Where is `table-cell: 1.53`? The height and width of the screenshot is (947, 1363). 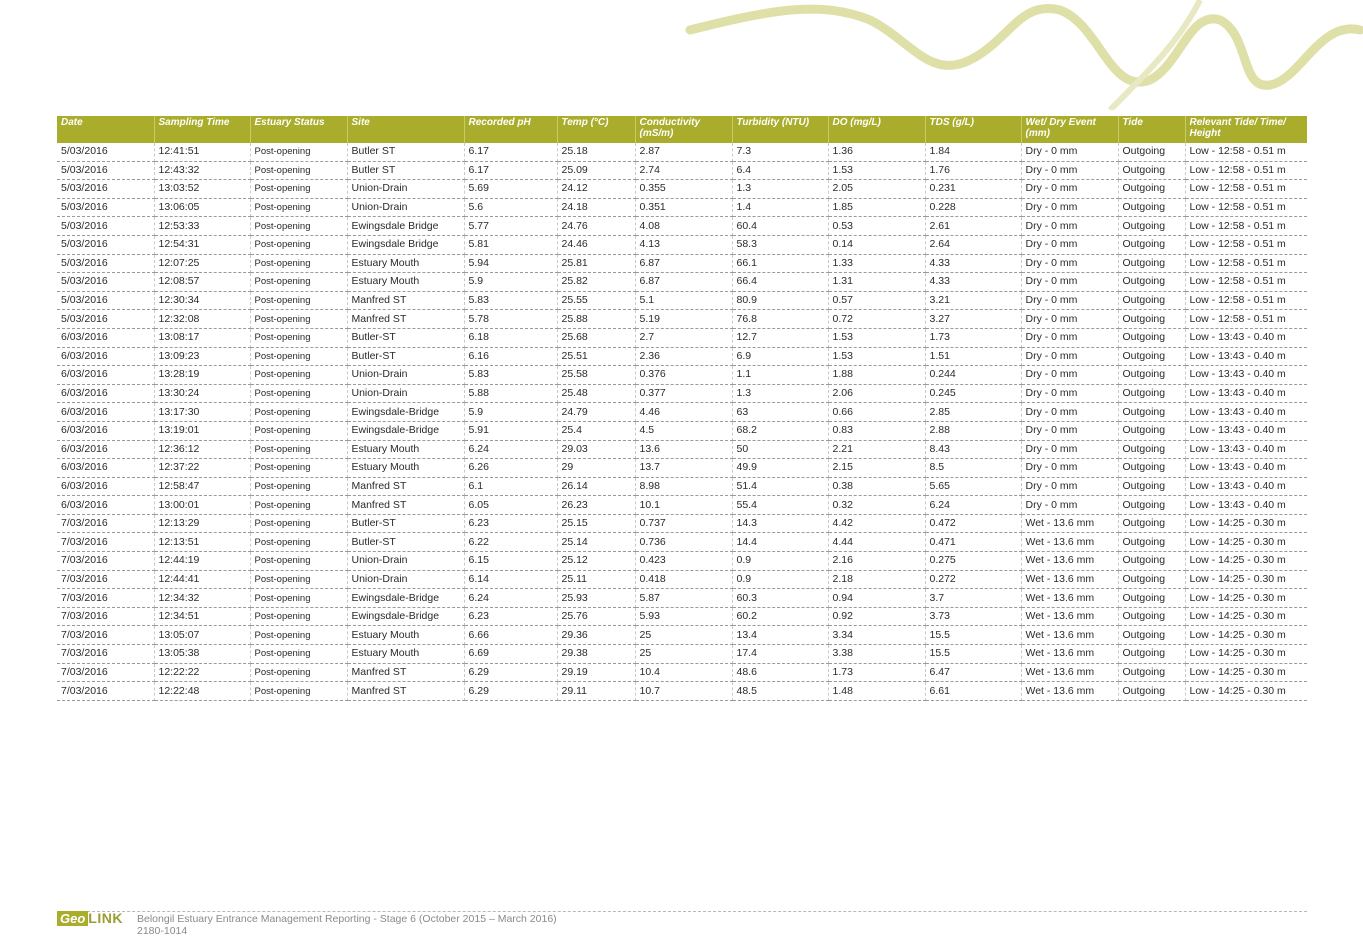 table-cell: 1.53 is located at coordinates (877, 338).